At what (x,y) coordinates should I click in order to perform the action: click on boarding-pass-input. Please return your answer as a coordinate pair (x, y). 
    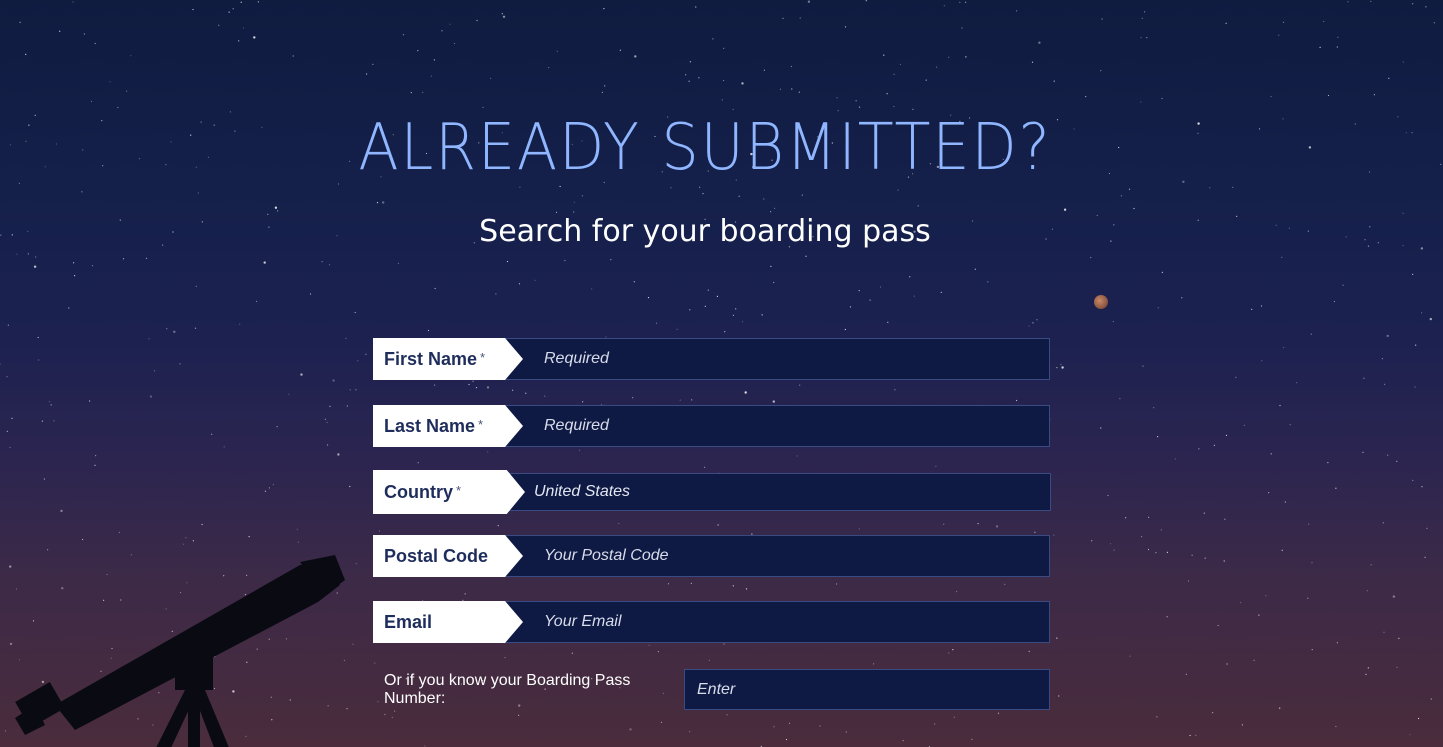
    Looking at the image, I should click on (867, 689).